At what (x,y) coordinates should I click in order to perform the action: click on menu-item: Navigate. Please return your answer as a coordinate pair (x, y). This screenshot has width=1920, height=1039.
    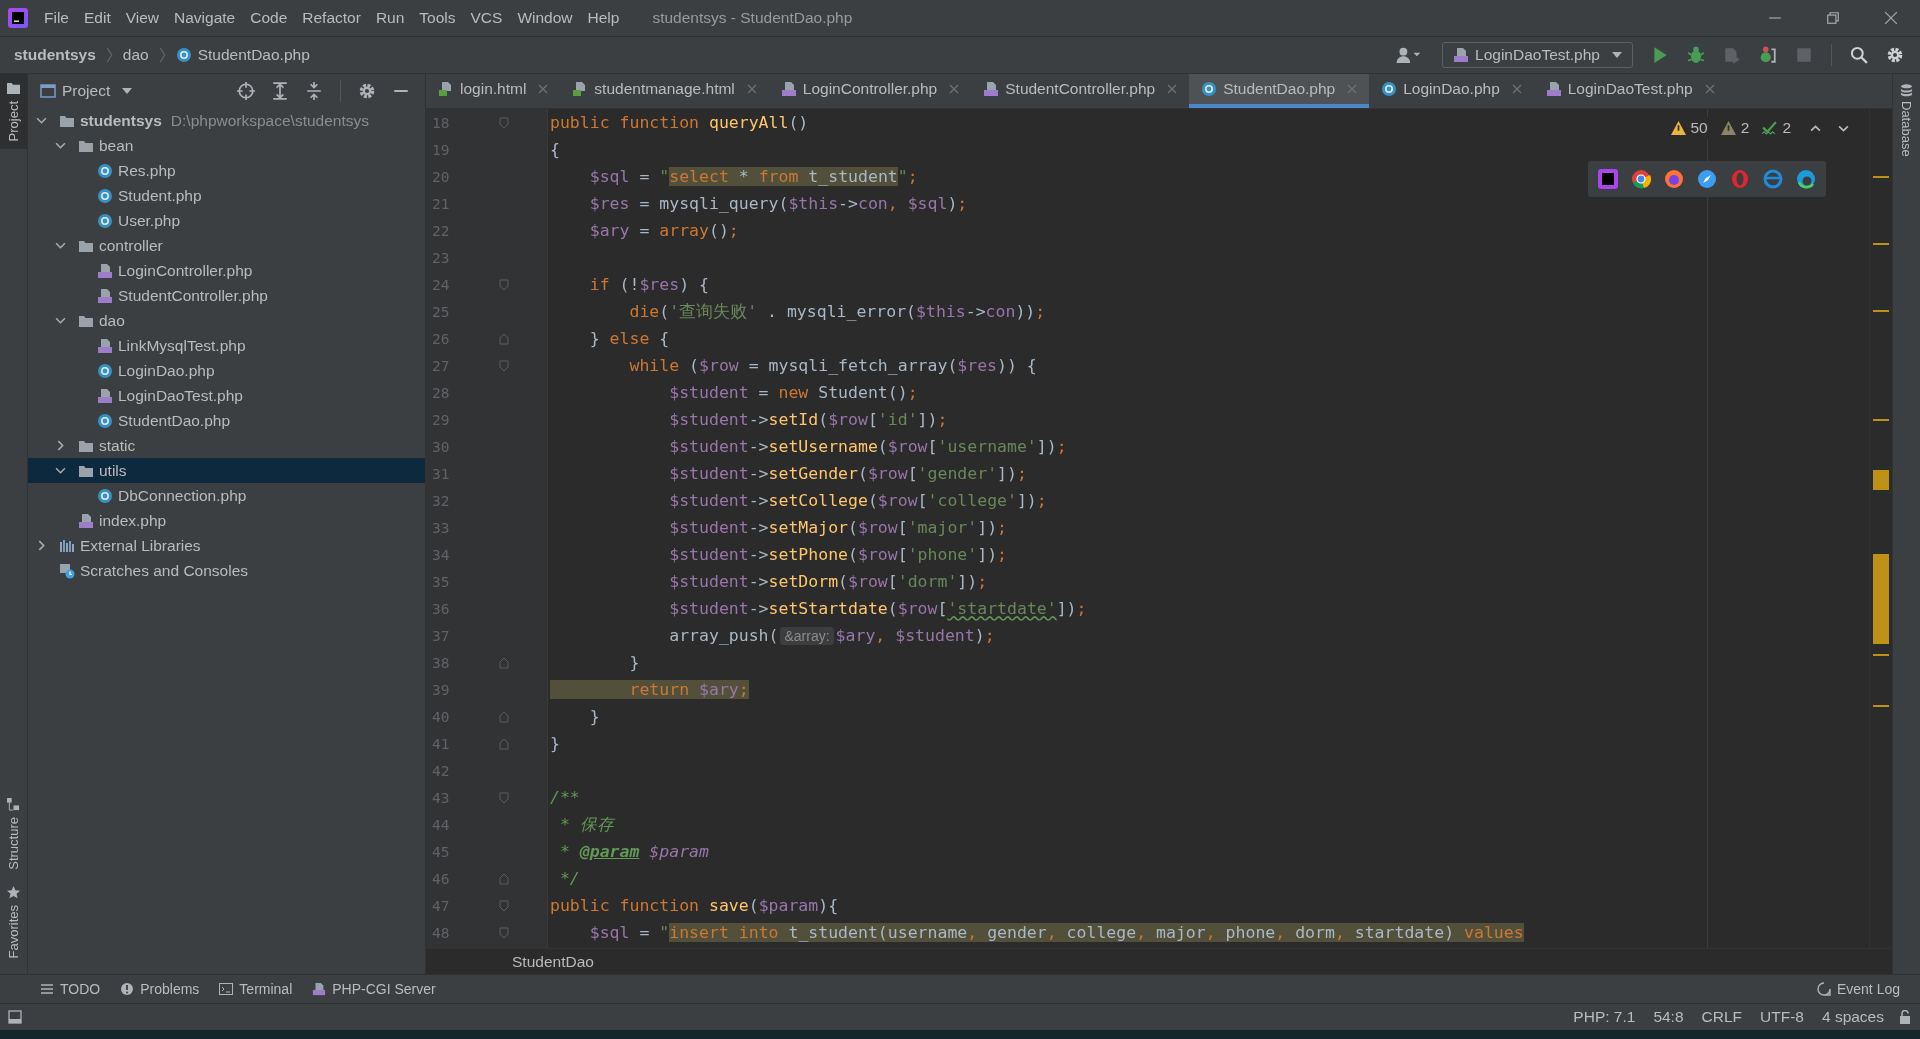
    Looking at the image, I should click on (205, 18).